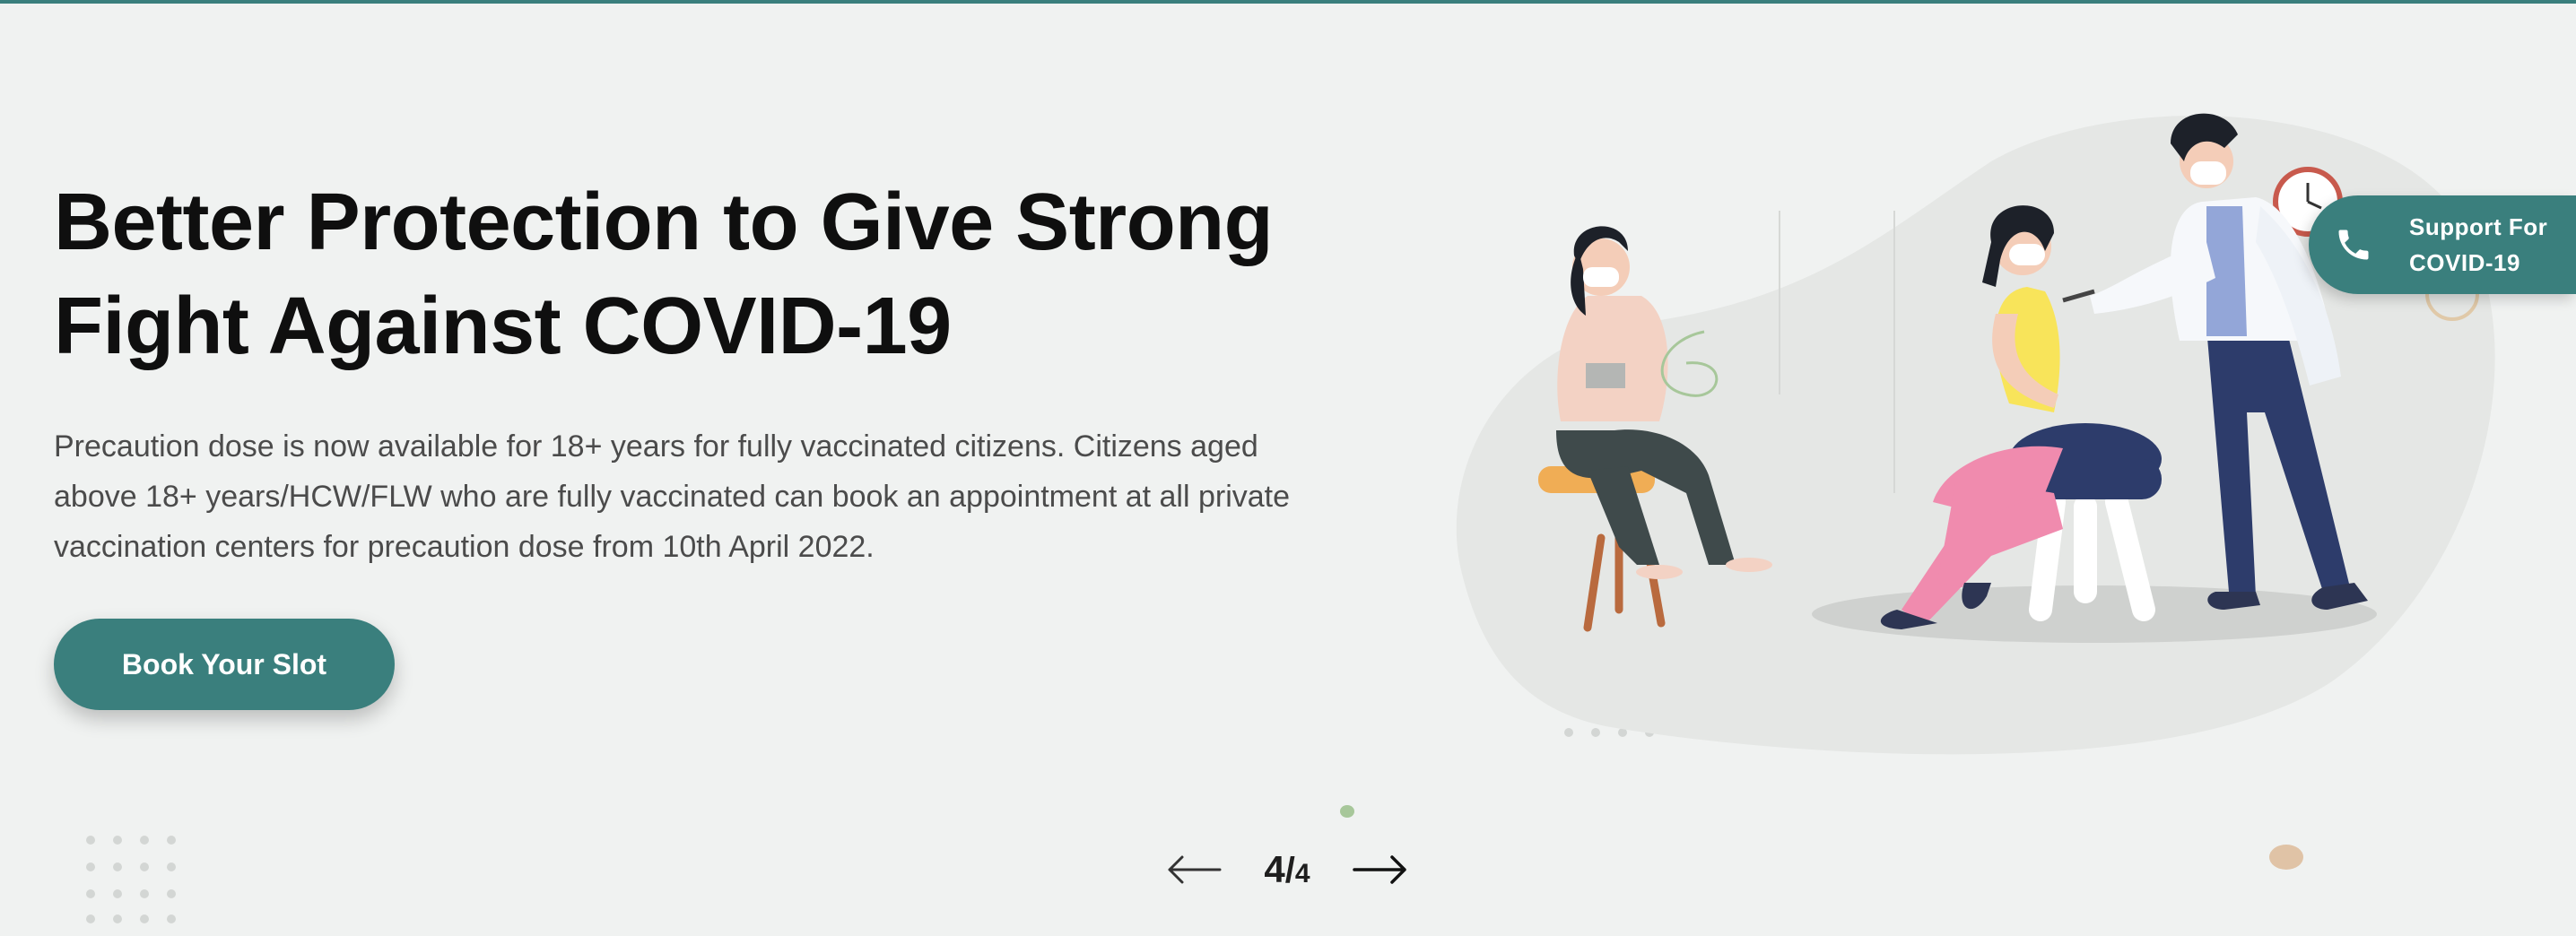 The image size is (2576, 936). Describe the element at coordinates (1288, 2) in the screenshot. I see `top-accent-line` at that location.